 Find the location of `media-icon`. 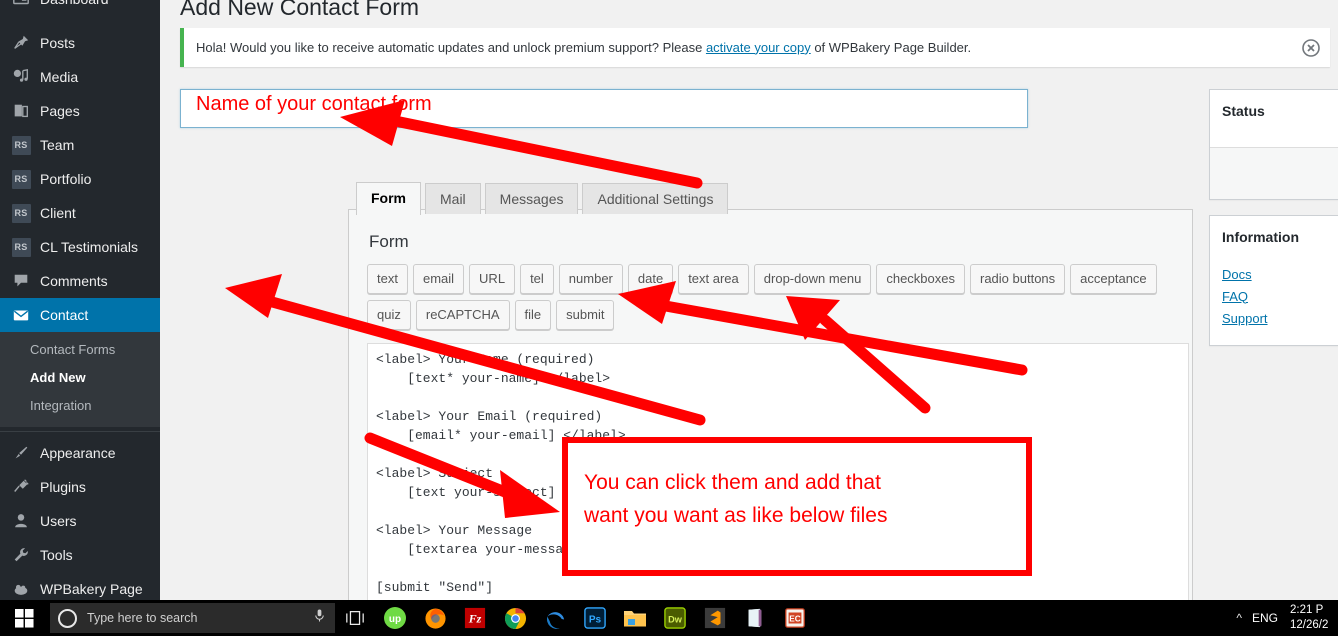

media-icon is located at coordinates (21, 77).